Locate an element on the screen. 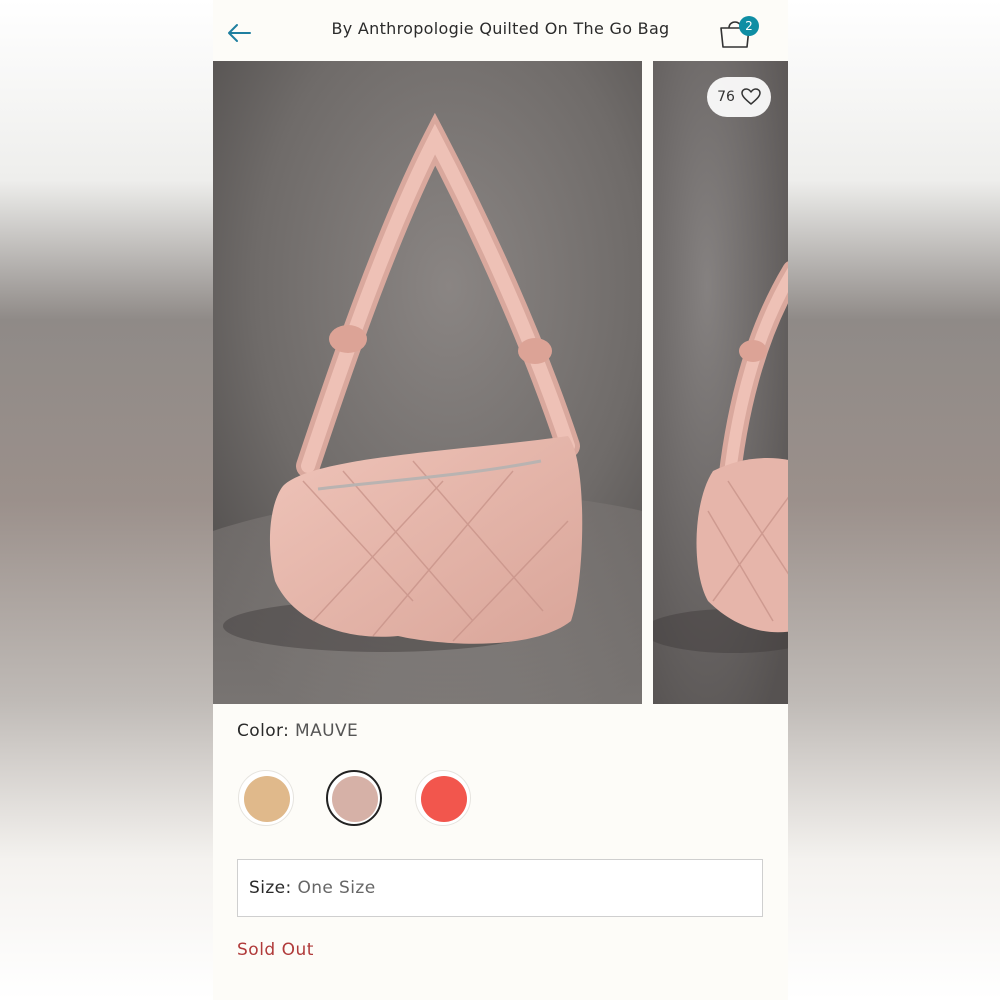 This screenshot has width=1000, height=1000. arrow-left-icon is located at coordinates (239, 33).